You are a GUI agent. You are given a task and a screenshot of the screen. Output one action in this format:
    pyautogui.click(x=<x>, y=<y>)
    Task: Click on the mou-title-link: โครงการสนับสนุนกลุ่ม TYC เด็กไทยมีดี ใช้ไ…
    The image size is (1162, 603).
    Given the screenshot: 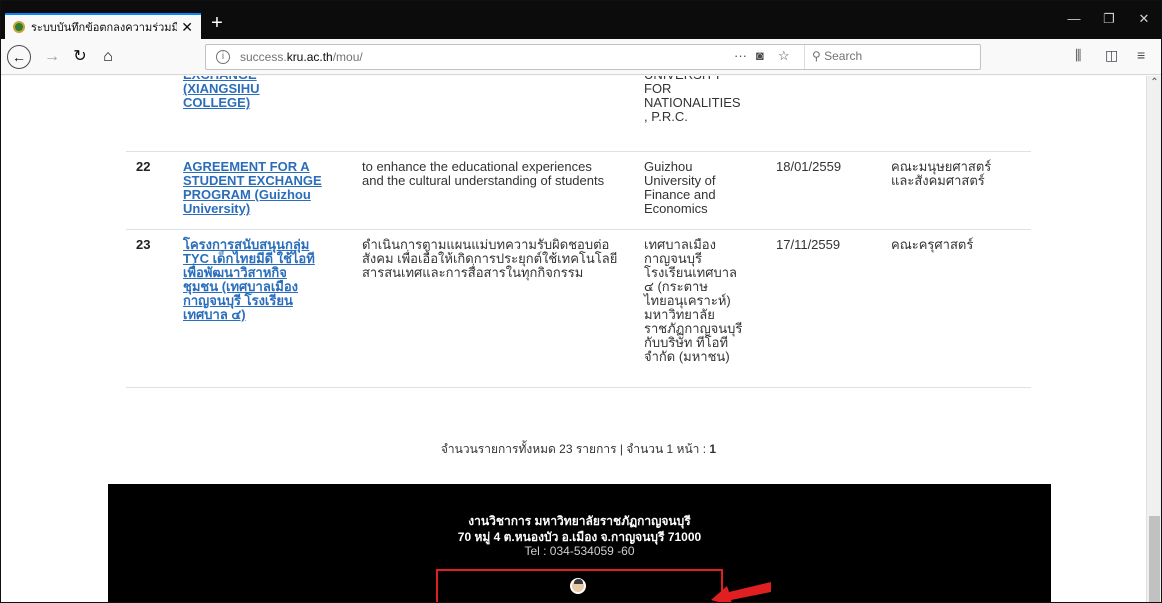 What is the action you would take?
    pyautogui.click(x=263, y=280)
    